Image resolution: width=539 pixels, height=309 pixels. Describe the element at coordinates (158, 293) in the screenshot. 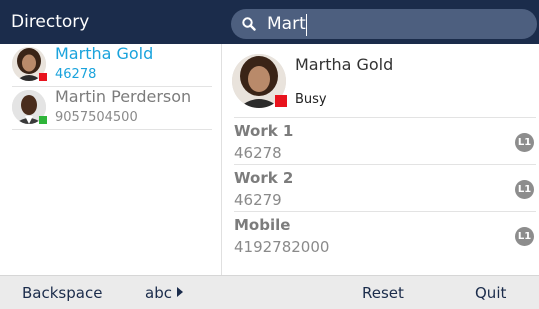

I see `abc-softkey-label: abc` at that location.